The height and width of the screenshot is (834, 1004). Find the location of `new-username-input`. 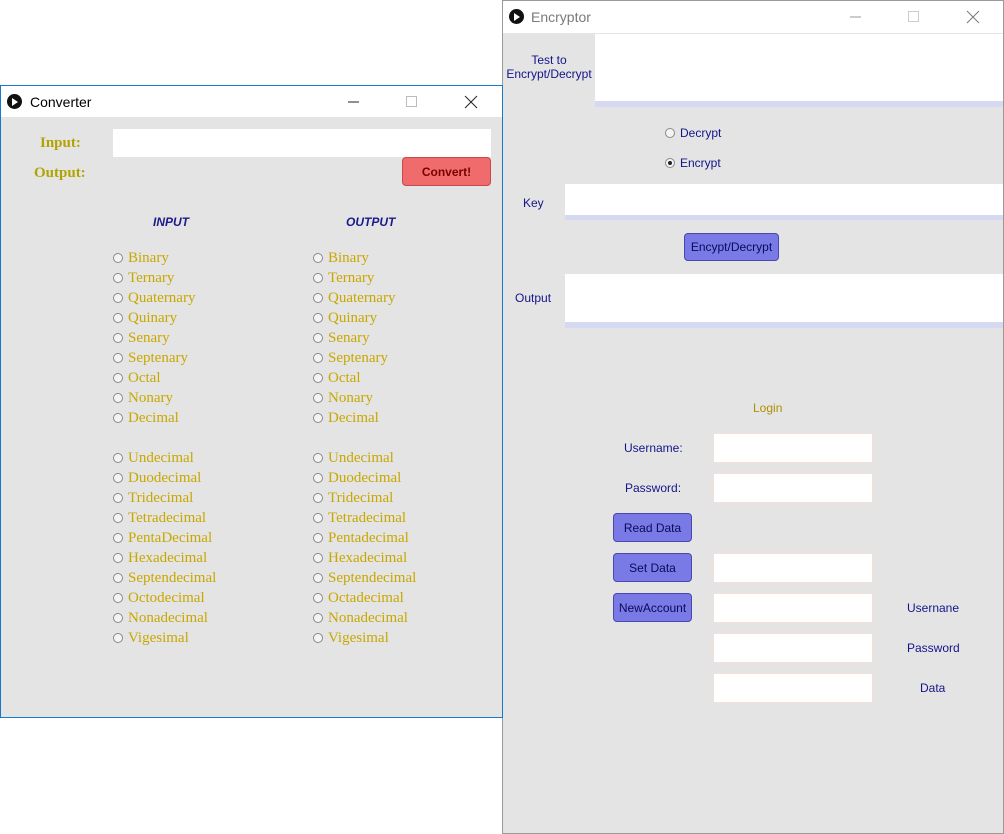

new-username-input is located at coordinates (793, 608).